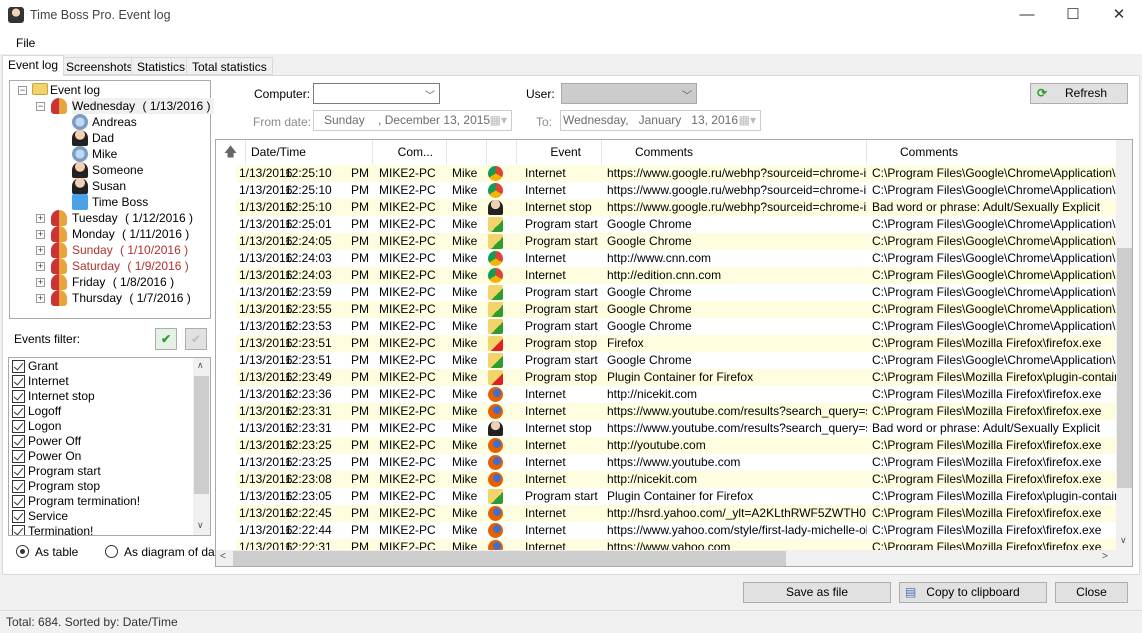 This screenshot has height=633, width=1142. I want to click on filter-scrollbar: ∧ ∨, so click(201, 446).